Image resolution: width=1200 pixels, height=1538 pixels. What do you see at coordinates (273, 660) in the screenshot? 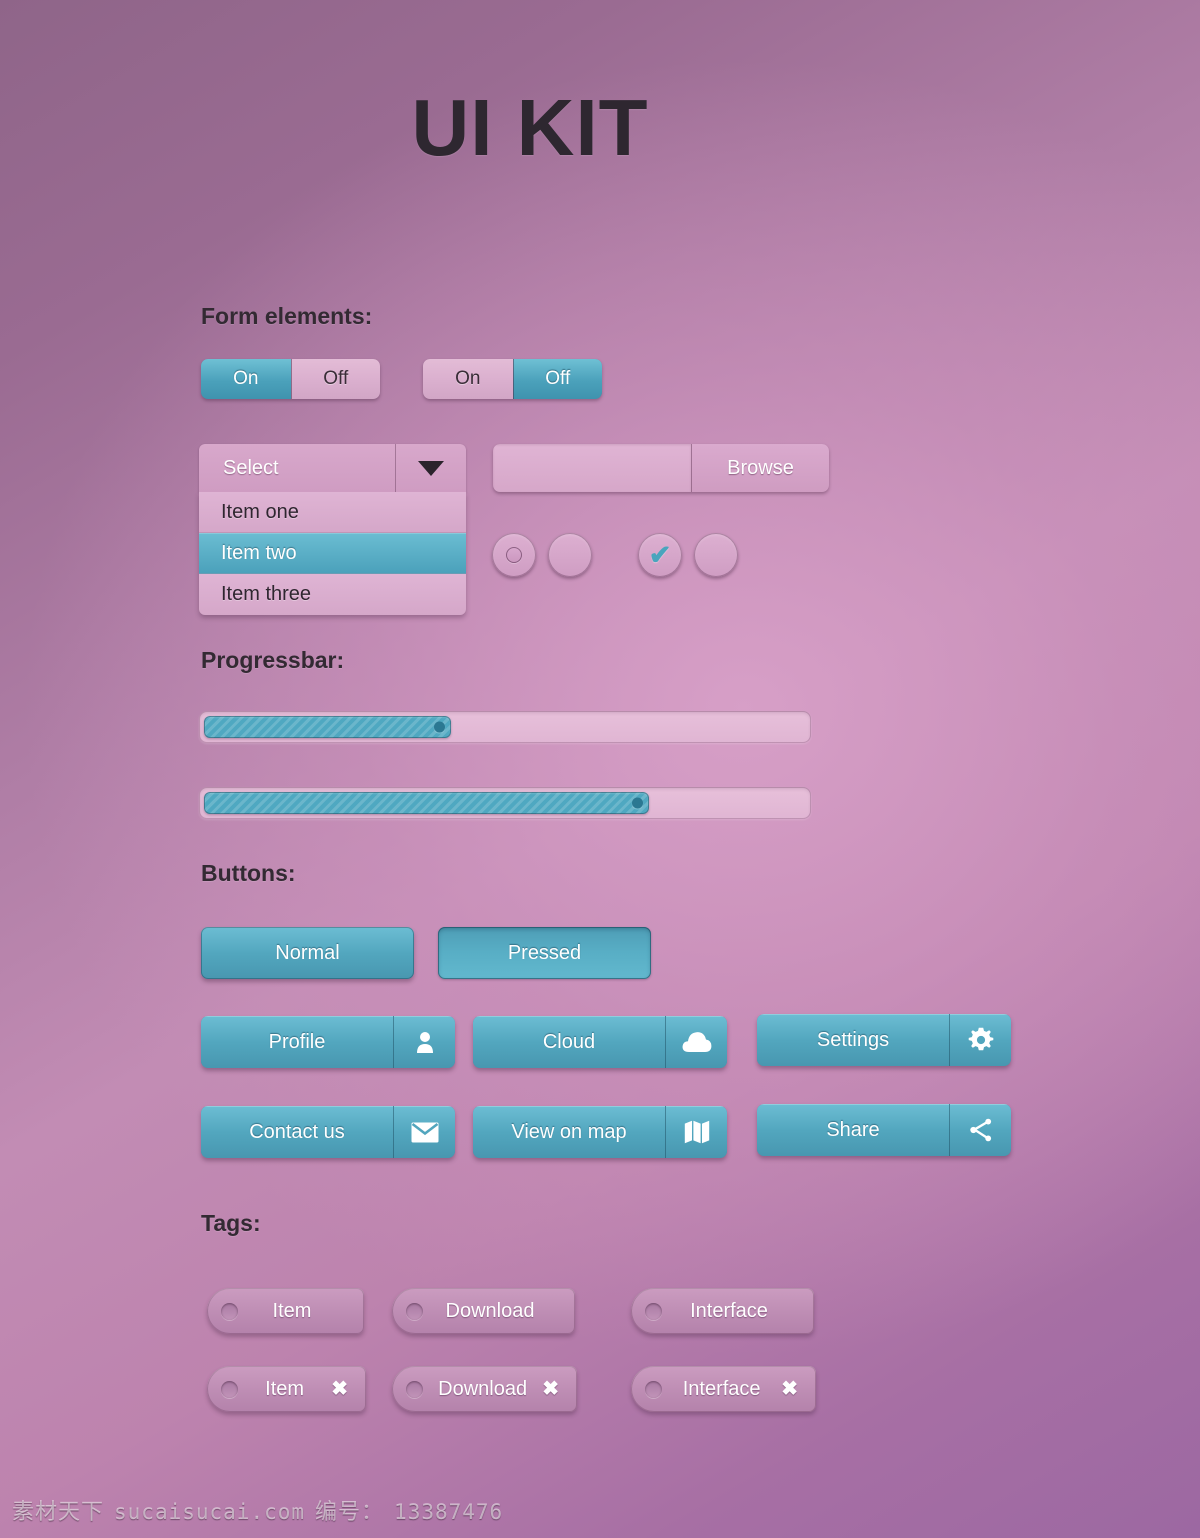
I see `section-heading-progressbar: Progressbar:` at bounding box center [273, 660].